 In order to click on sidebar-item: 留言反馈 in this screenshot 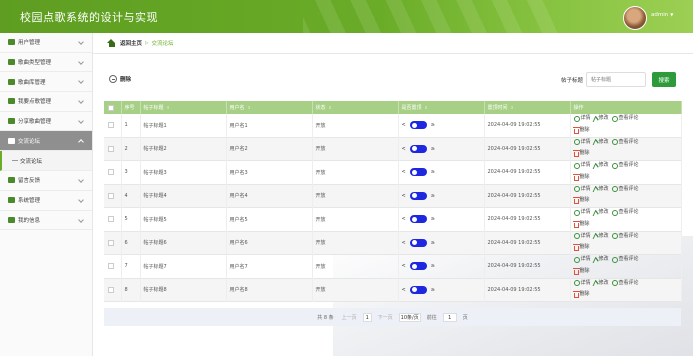, I will do `click(46, 181)`.